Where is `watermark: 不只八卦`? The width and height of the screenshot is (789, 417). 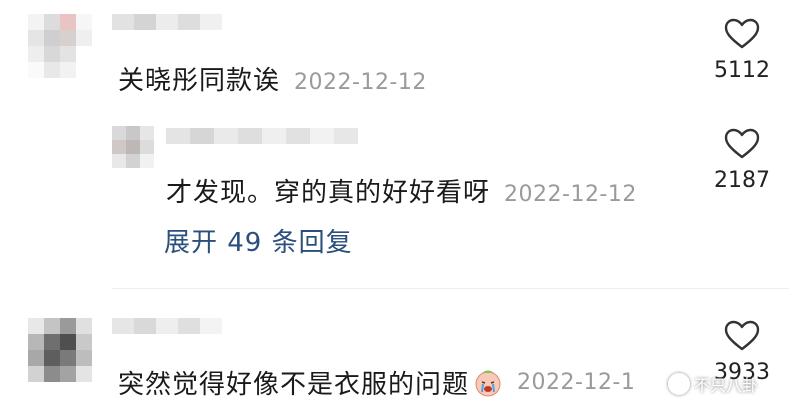 watermark: 不只八卦 is located at coordinates (713, 384).